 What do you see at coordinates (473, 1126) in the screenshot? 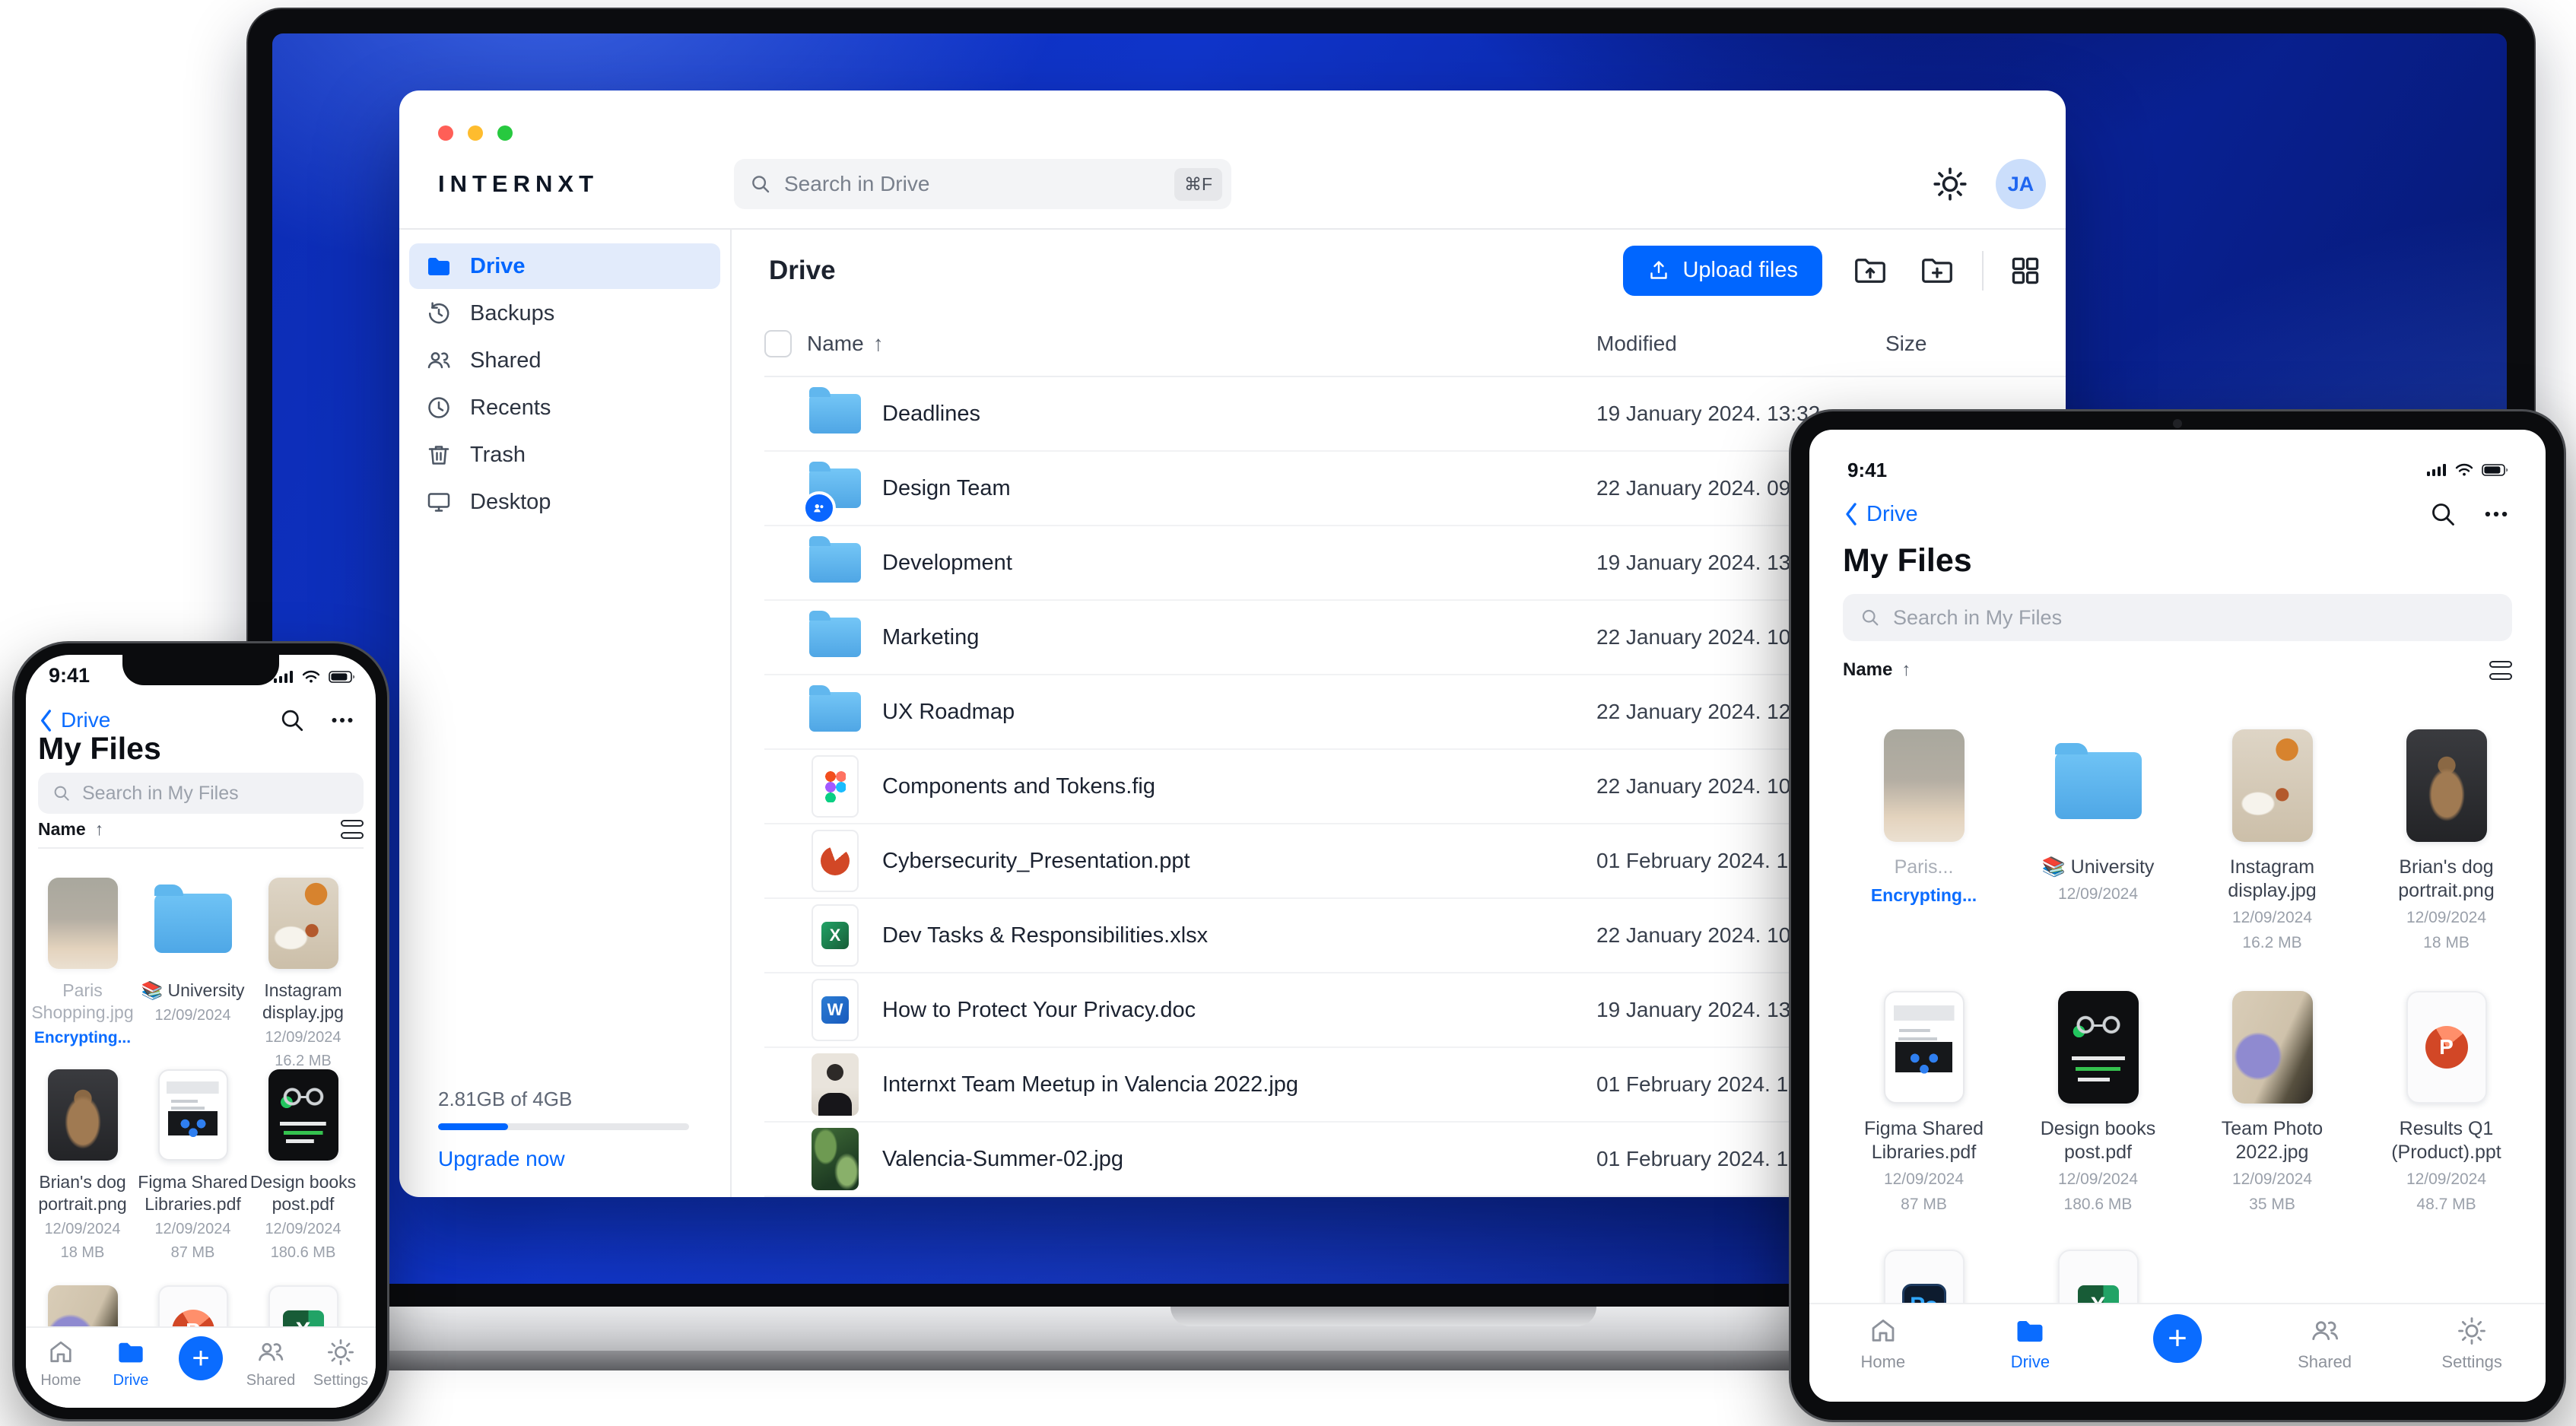
I see `storage-progress-fill` at bounding box center [473, 1126].